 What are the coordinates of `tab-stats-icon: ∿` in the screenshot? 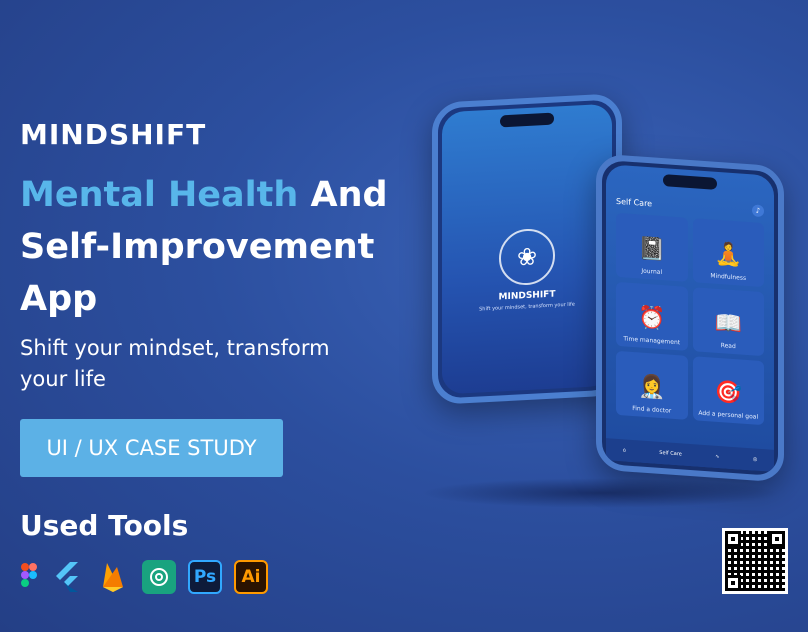 It's located at (717, 457).